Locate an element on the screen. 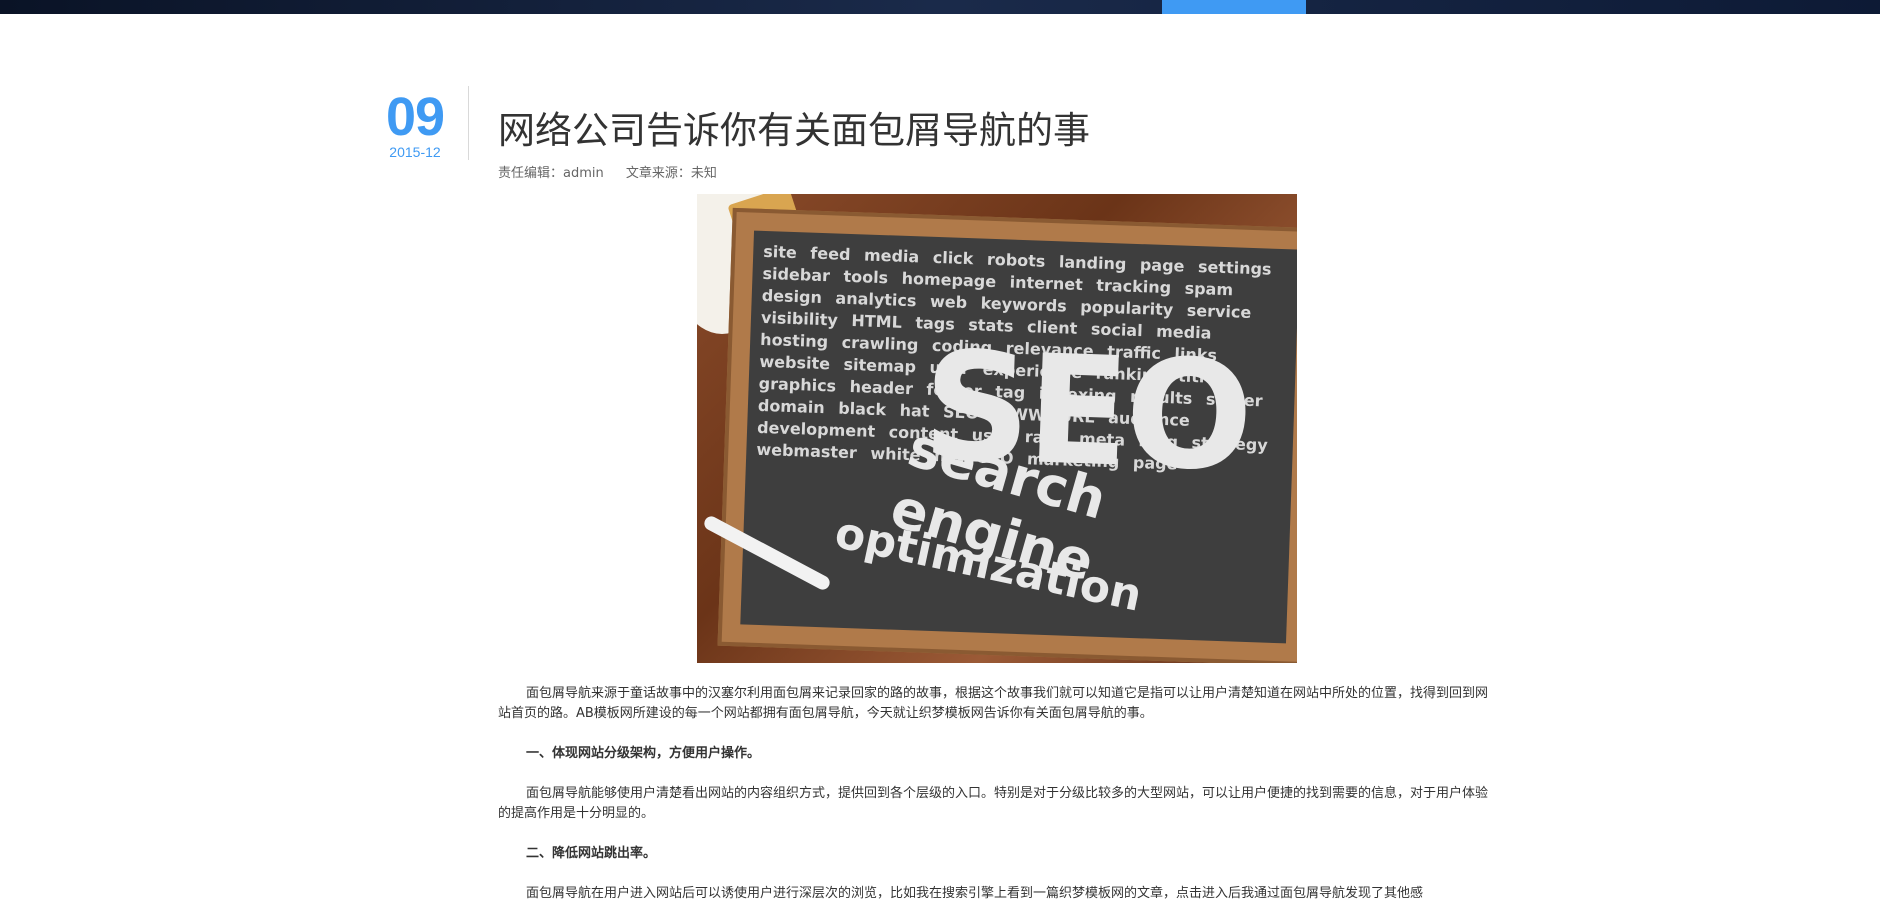 The width and height of the screenshot is (1880, 924). date-divider is located at coordinates (468, 123).